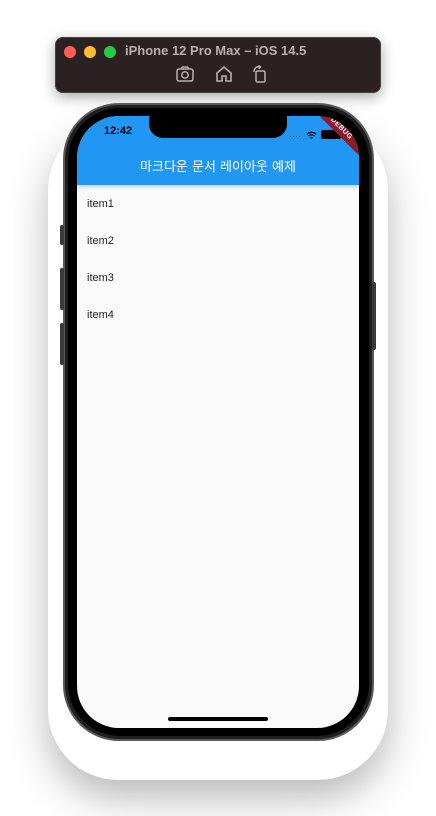 Image resolution: width=436 pixels, height=816 pixels. I want to click on item-list: item1 item2 item3 item4, so click(218, 259).